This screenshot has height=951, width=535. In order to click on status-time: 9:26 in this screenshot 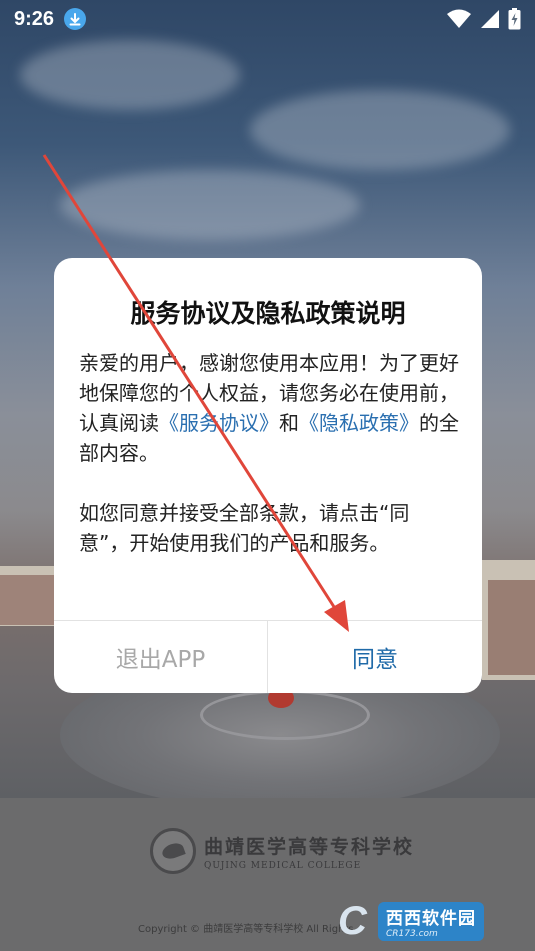, I will do `click(34, 18)`.